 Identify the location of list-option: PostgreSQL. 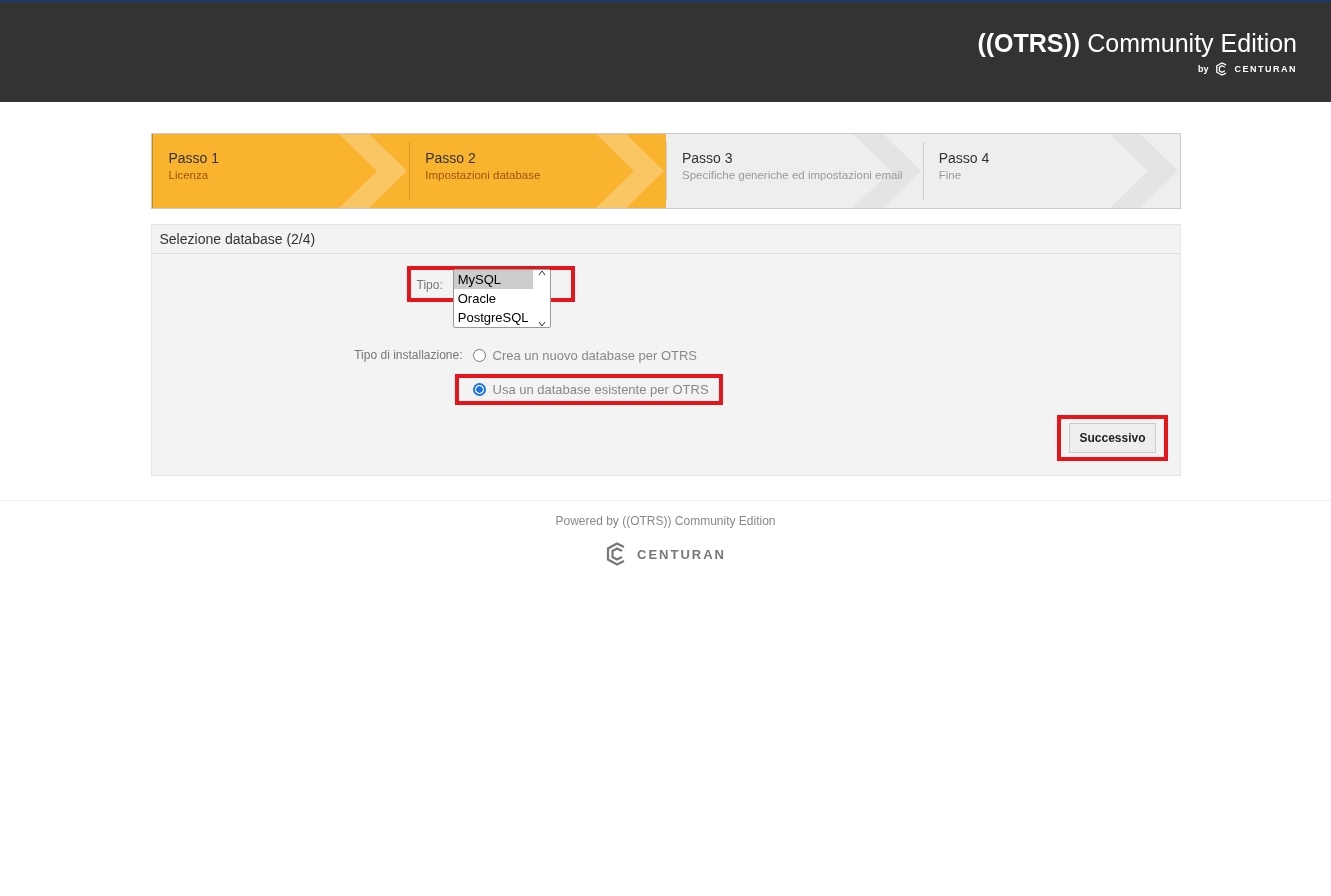
(493, 317).